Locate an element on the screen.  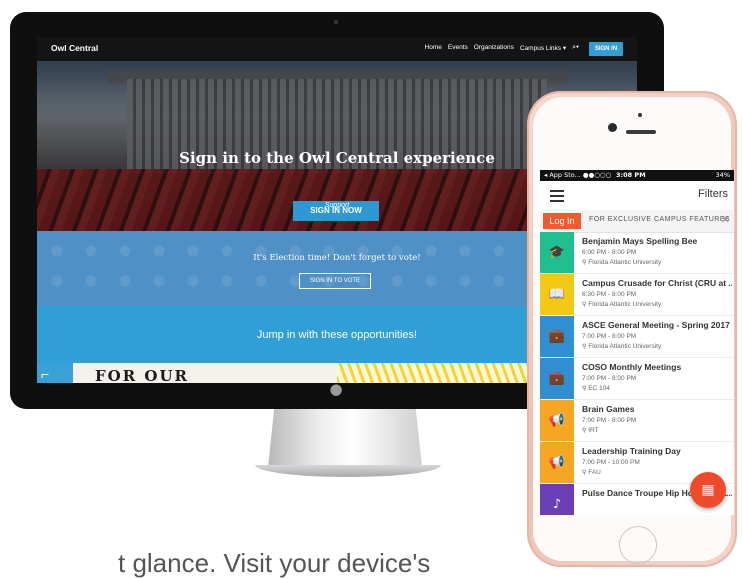
event-location-text: EC 104 is located at coordinates (599, 388).